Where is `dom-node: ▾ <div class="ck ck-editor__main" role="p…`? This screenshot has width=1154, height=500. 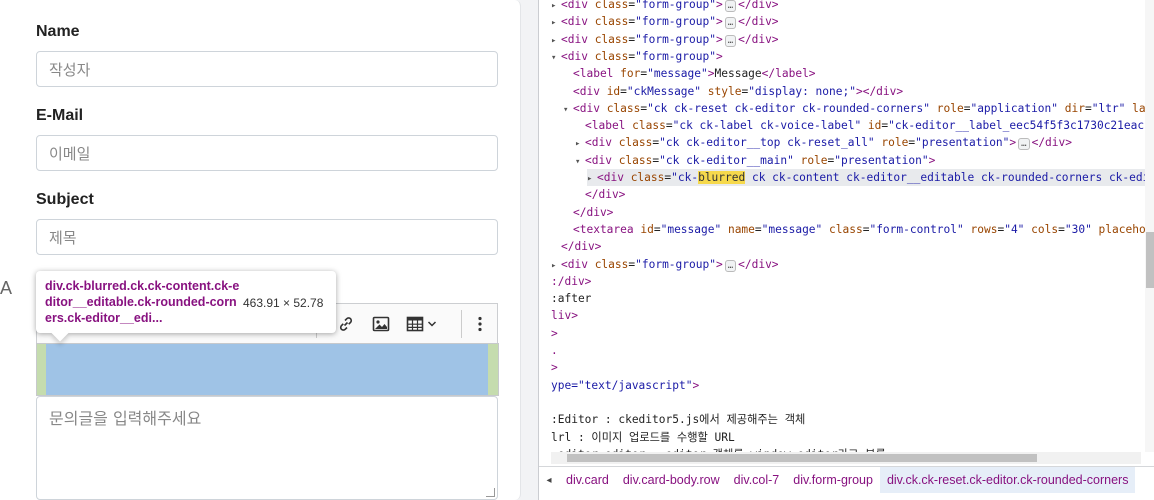 dom-node: ▾ <div class="ck ck-editor__main" role="p… is located at coordinates (755, 160).